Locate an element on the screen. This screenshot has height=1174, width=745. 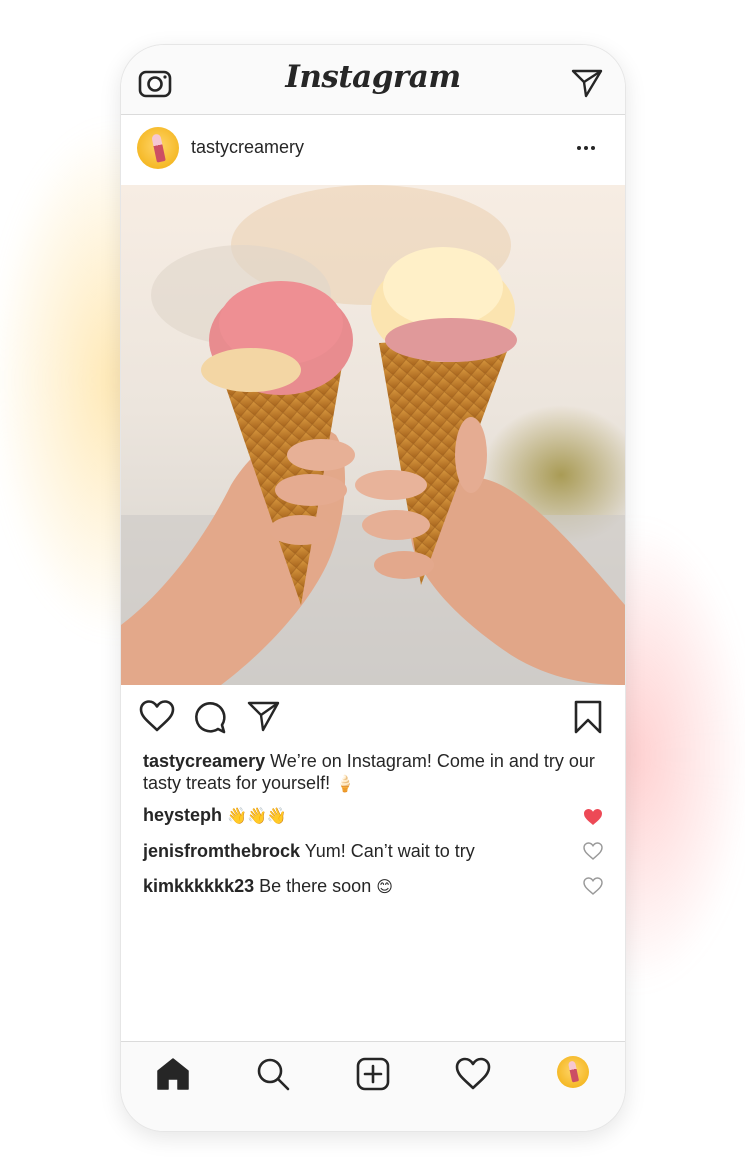
comment-username: jenisfromthebrock is located at coordinates (221, 851).